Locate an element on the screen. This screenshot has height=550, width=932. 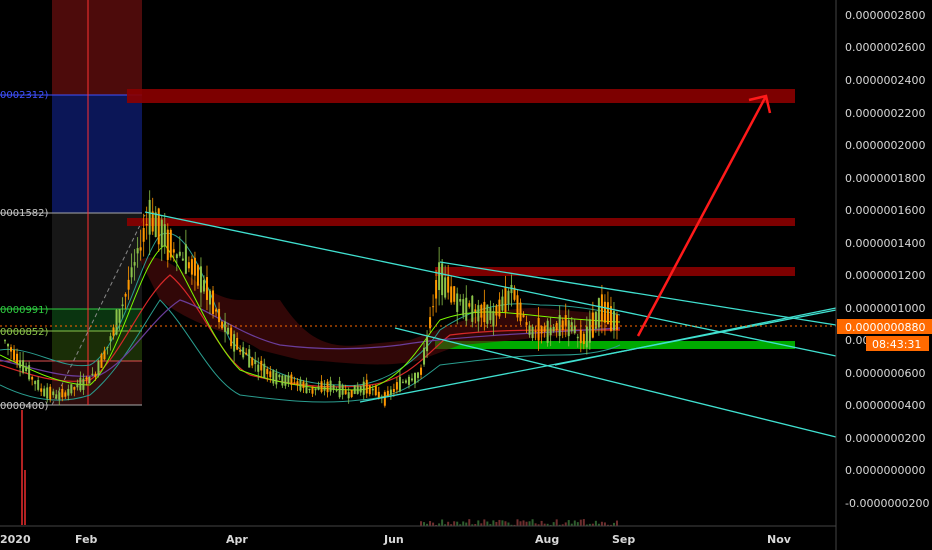
fib-label-4: 0000400) is located at coordinates (24, 406).